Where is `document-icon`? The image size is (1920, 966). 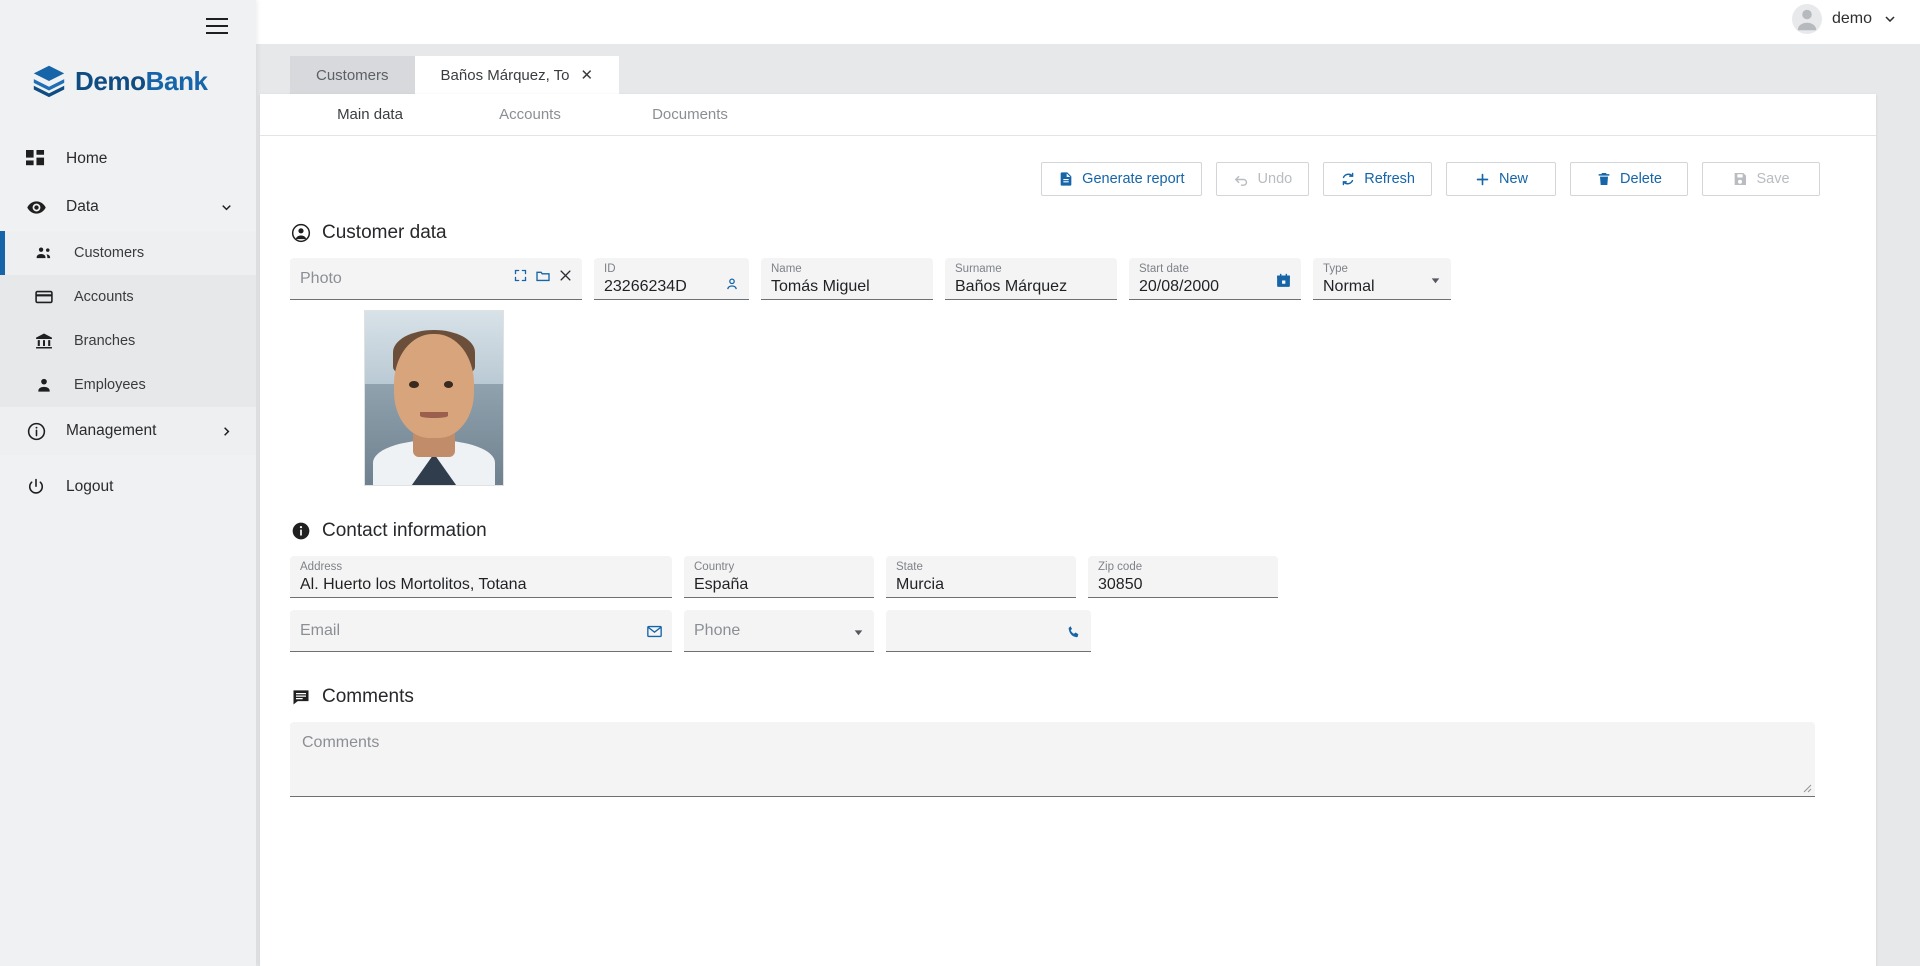 document-icon is located at coordinates (1066, 179).